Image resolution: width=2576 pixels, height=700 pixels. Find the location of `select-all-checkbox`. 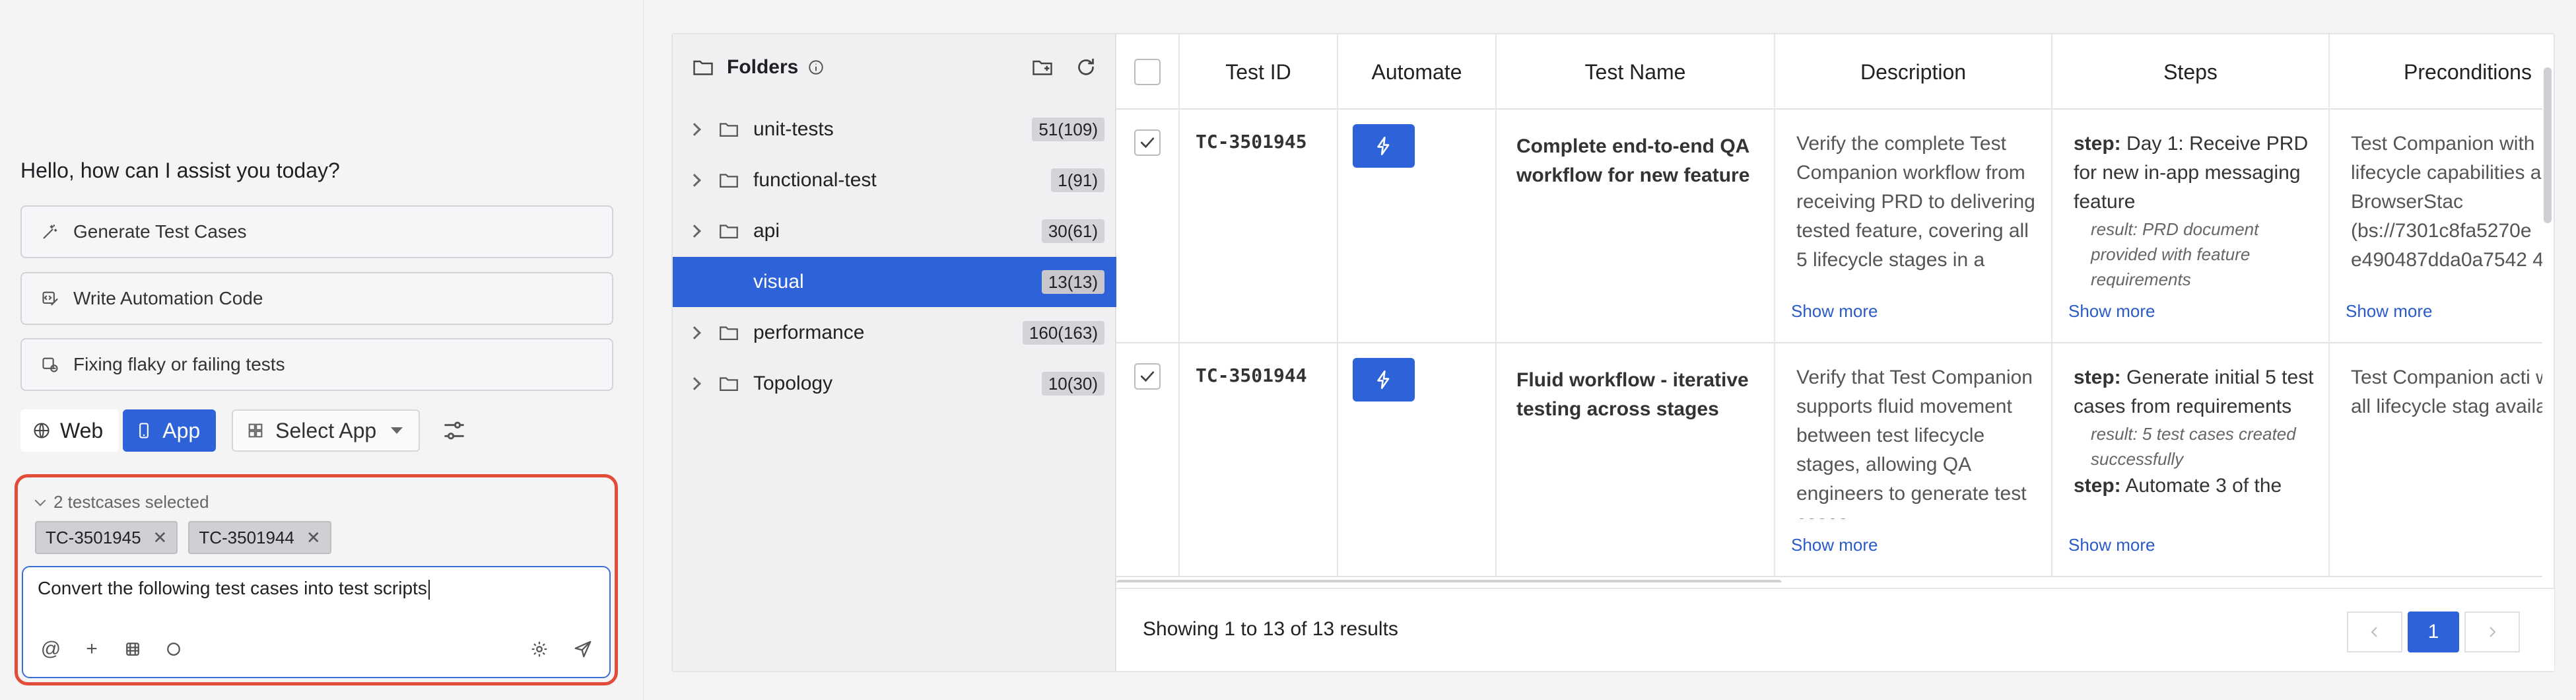

select-all-checkbox is located at coordinates (1148, 72).